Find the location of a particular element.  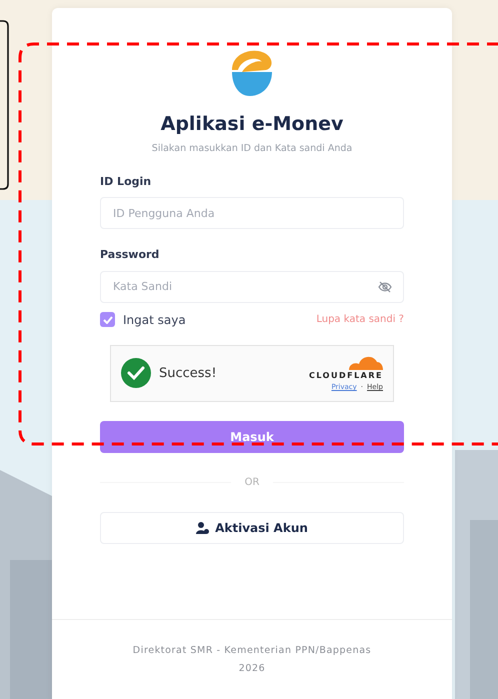

activate-account-button: Aktivasi Akun is located at coordinates (252, 528).